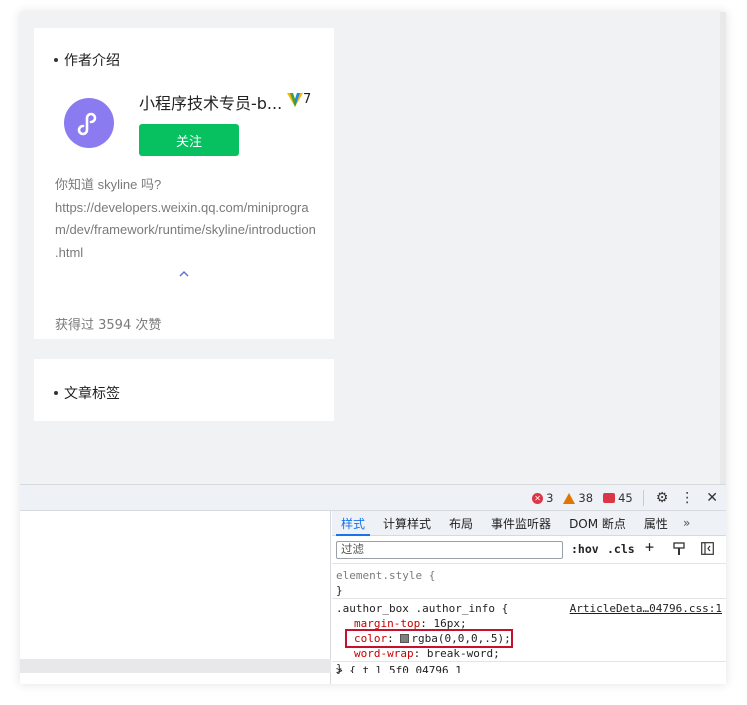 This screenshot has height=705, width=747. I want to click on author-section-title: 作者介绍, so click(87, 60).